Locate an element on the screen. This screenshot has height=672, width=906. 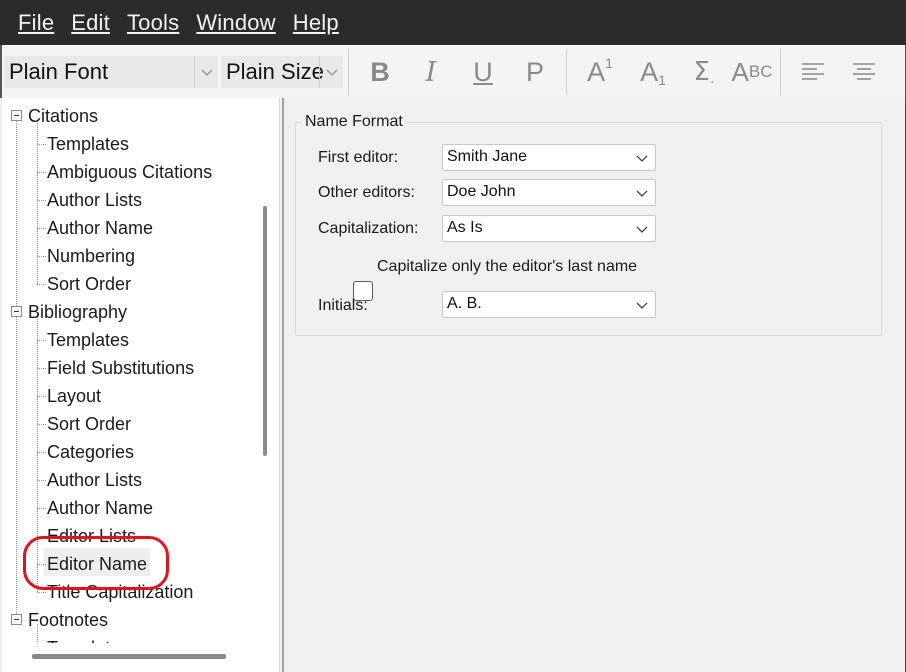
capitalization-label: Capitalization: is located at coordinates (368, 228).